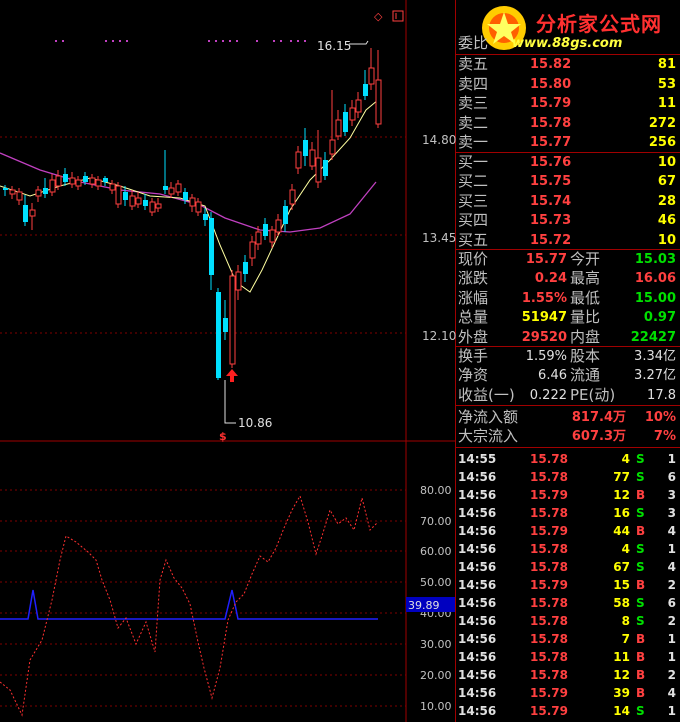 The height and width of the screenshot is (722, 680). Describe the element at coordinates (568, 657) in the screenshot. I see `tick-row: 14:56 15.78 11 B 1` at that location.